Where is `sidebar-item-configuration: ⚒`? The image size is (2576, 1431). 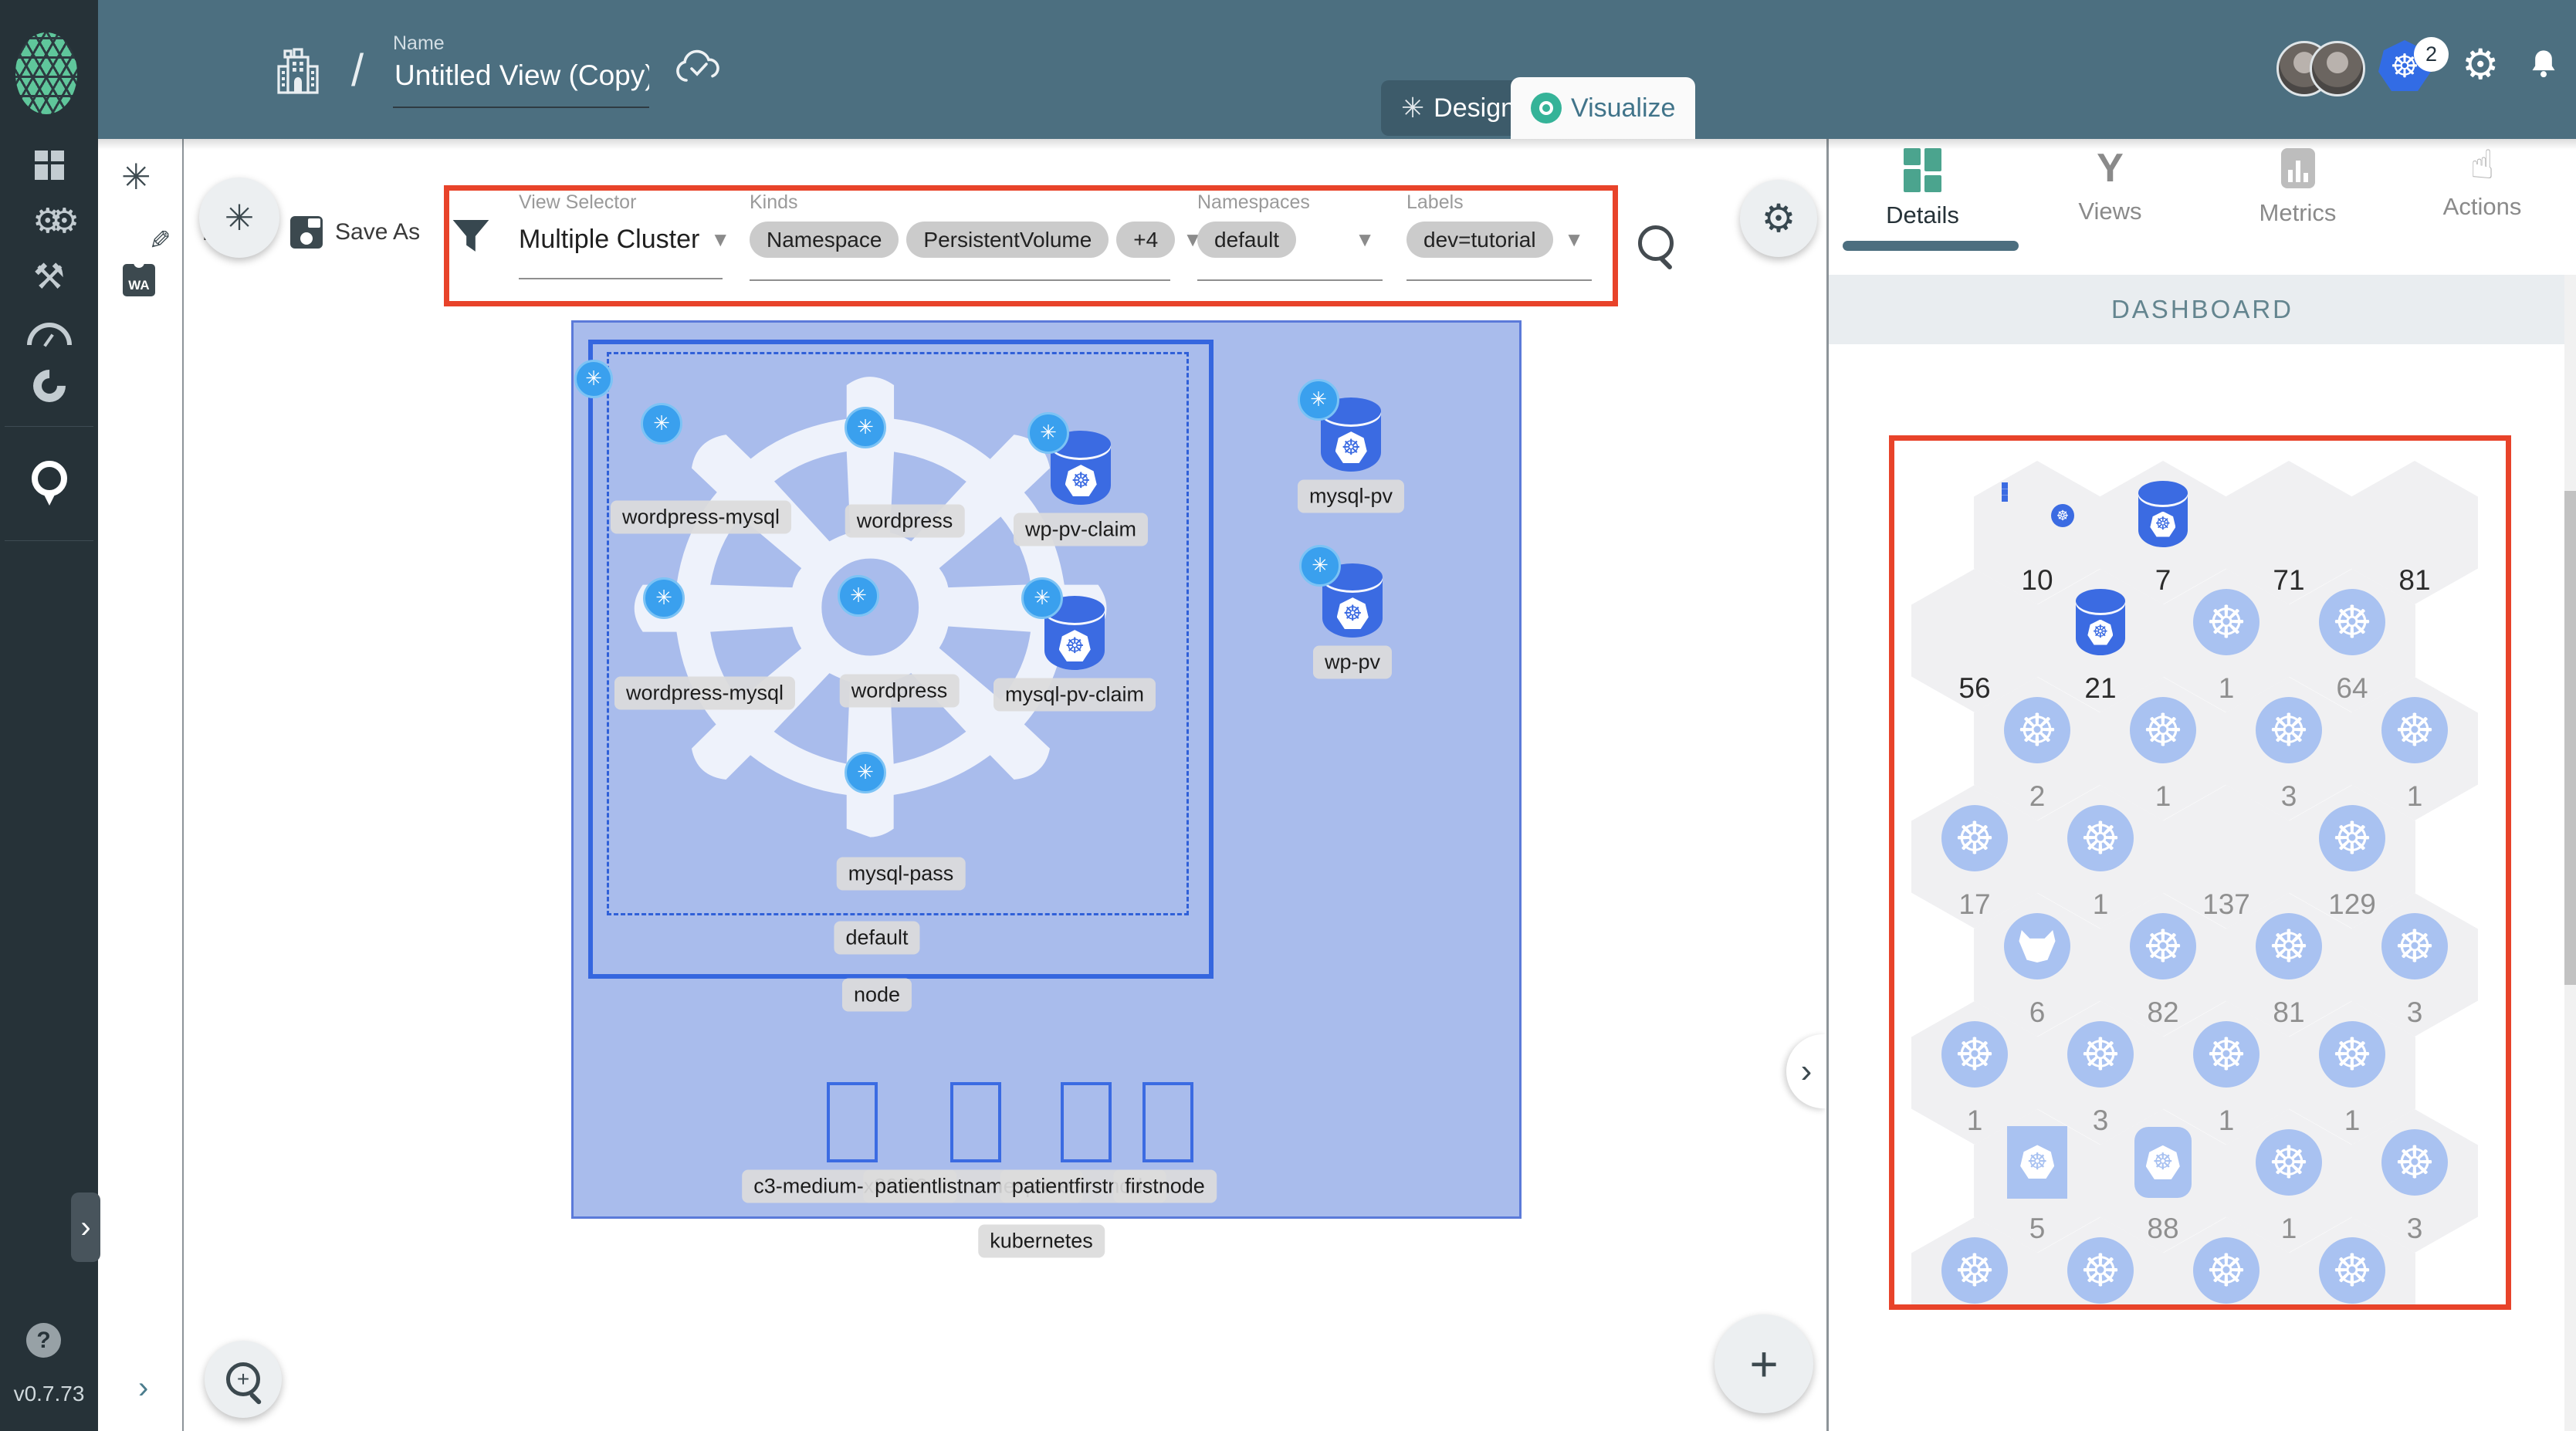
sidebar-item-configuration: ⚒ is located at coordinates (49, 276).